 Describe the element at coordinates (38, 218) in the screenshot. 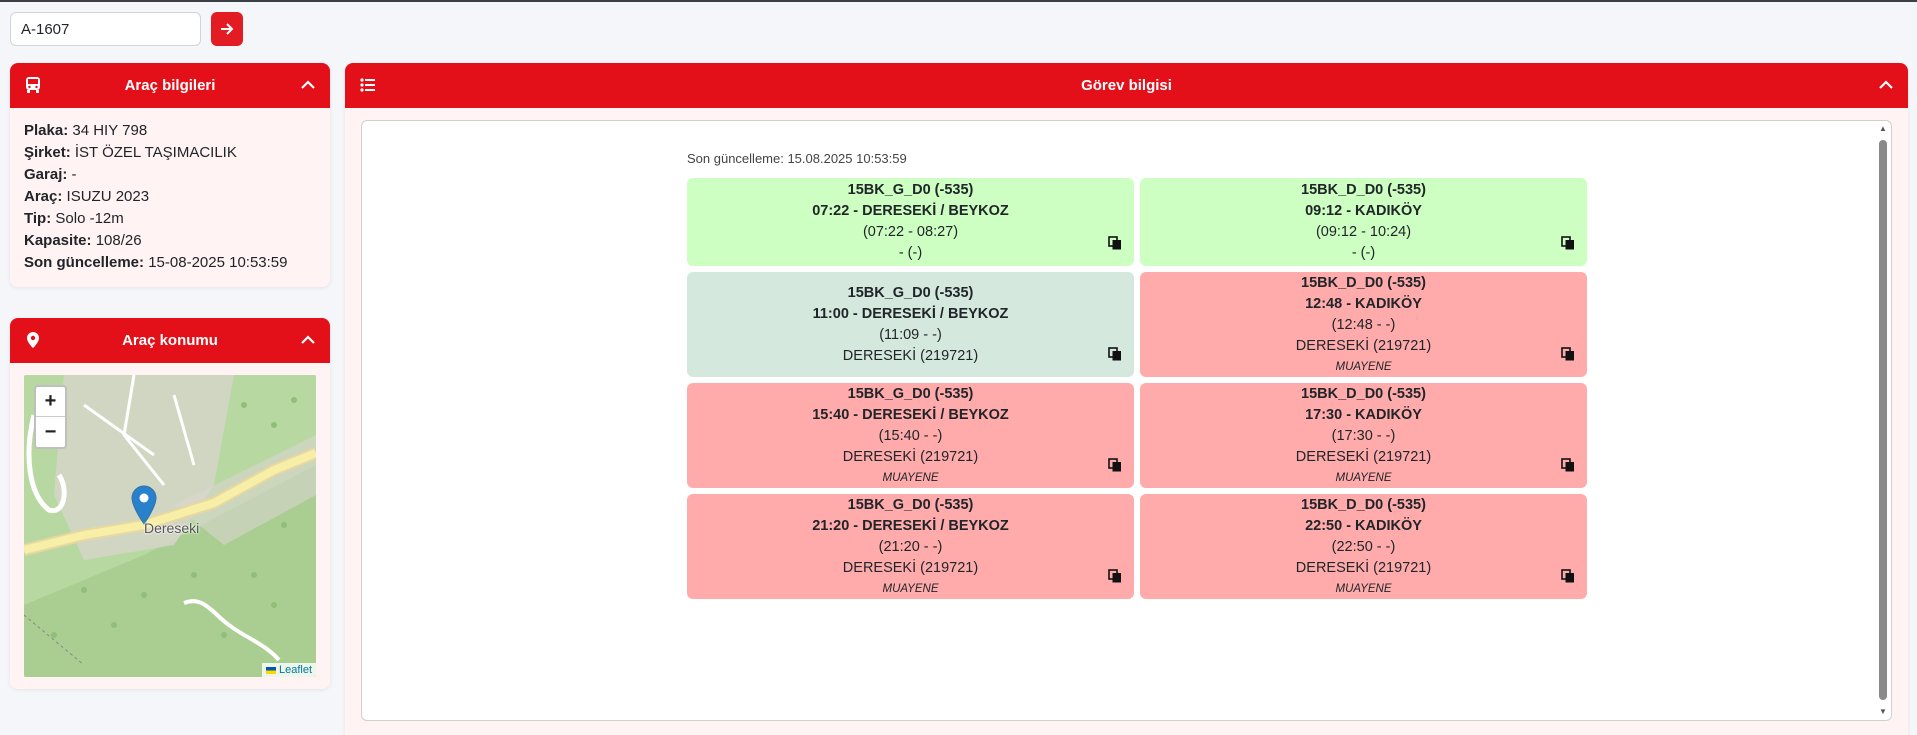

I see `vehicle-field-label: Tip:` at that location.